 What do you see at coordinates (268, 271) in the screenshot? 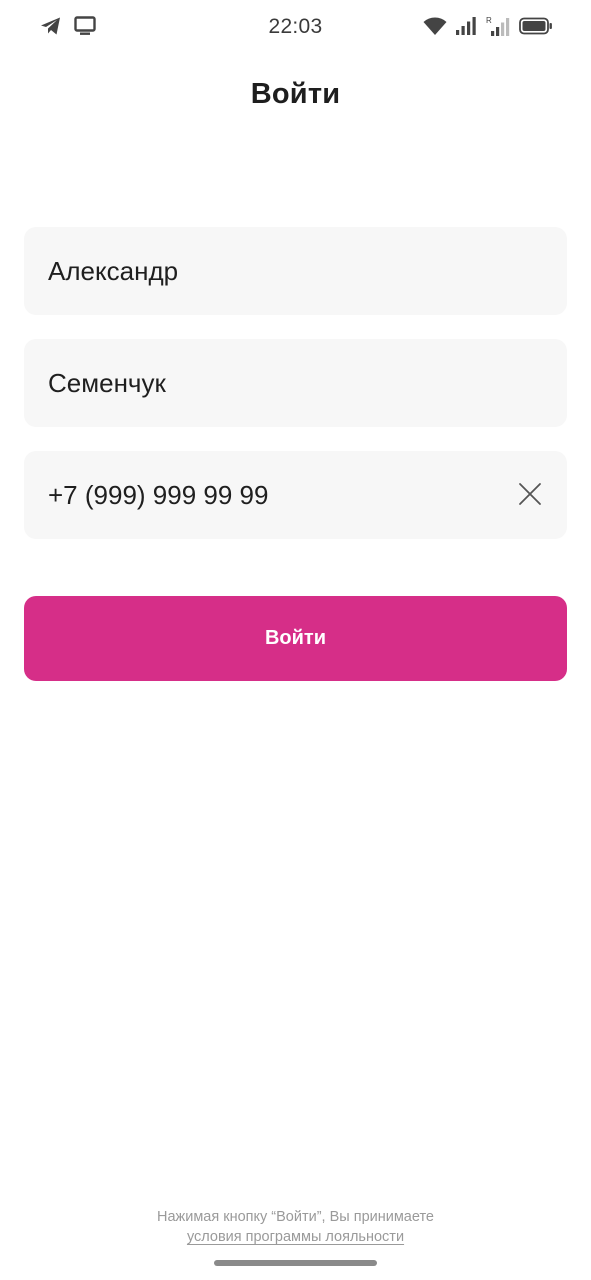
I see `first-name-input` at bounding box center [268, 271].